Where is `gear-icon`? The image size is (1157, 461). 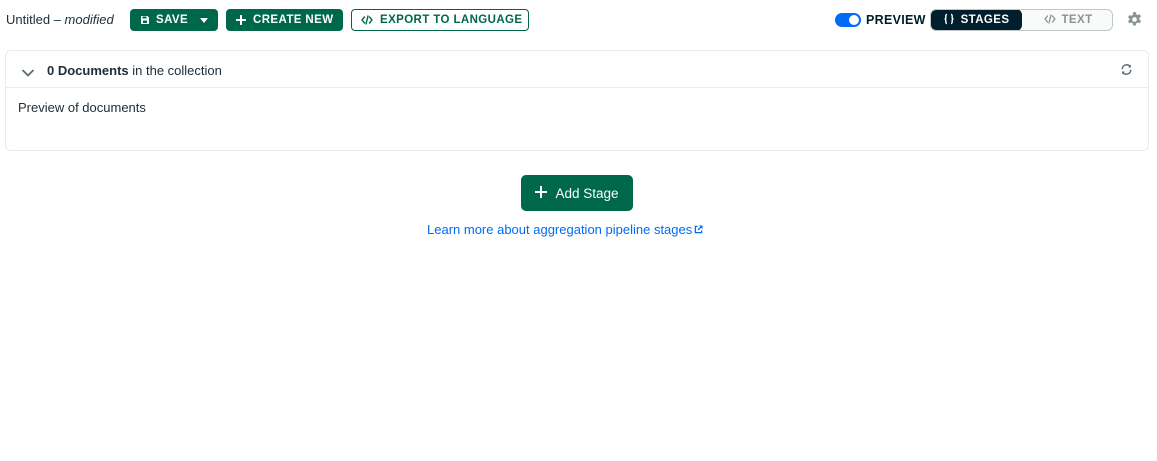 gear-icon is located at coordinates (1134, 22).